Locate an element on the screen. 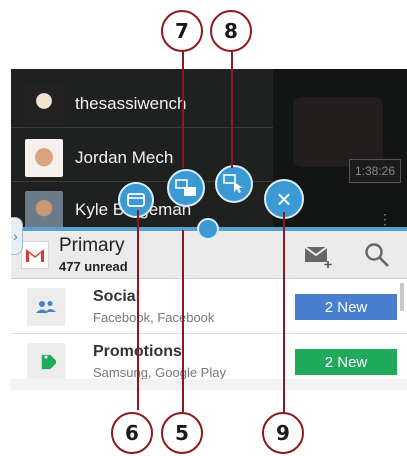  video-duration: 1:38:26 is located at coordinates (375, 171).